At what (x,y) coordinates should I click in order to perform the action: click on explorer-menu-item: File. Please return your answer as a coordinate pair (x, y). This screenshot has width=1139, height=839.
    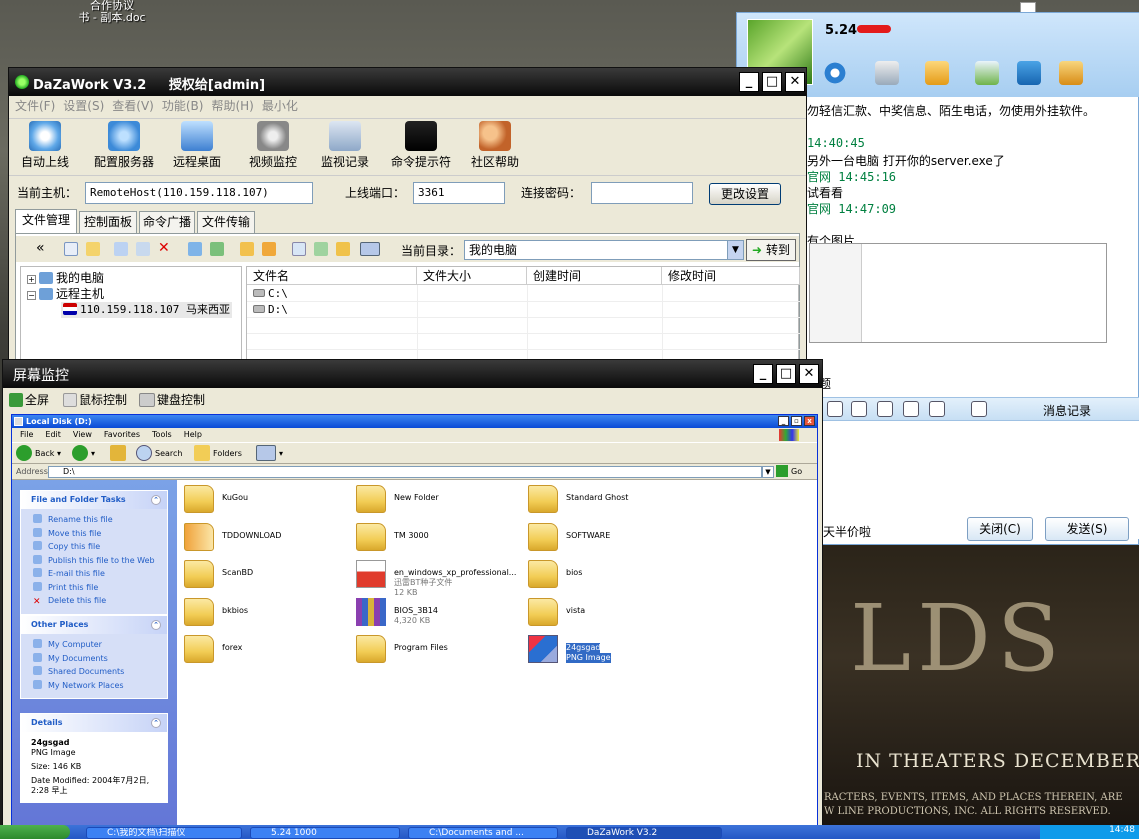
    Looking at the image, I should click on (26, 434).